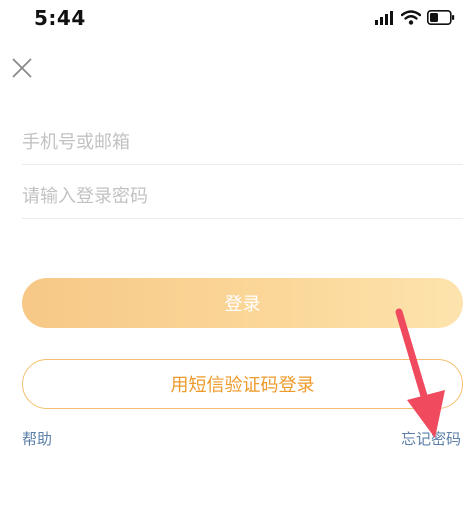  I want to click on help-link: 帮助, so click(37, 438).